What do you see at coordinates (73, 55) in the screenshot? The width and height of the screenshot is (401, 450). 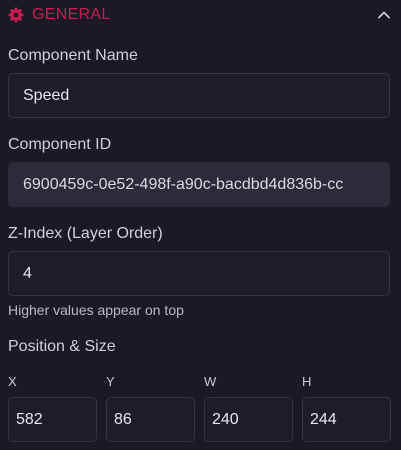 I see `component-name-label: Component Name` at bounding box center [73, 55].